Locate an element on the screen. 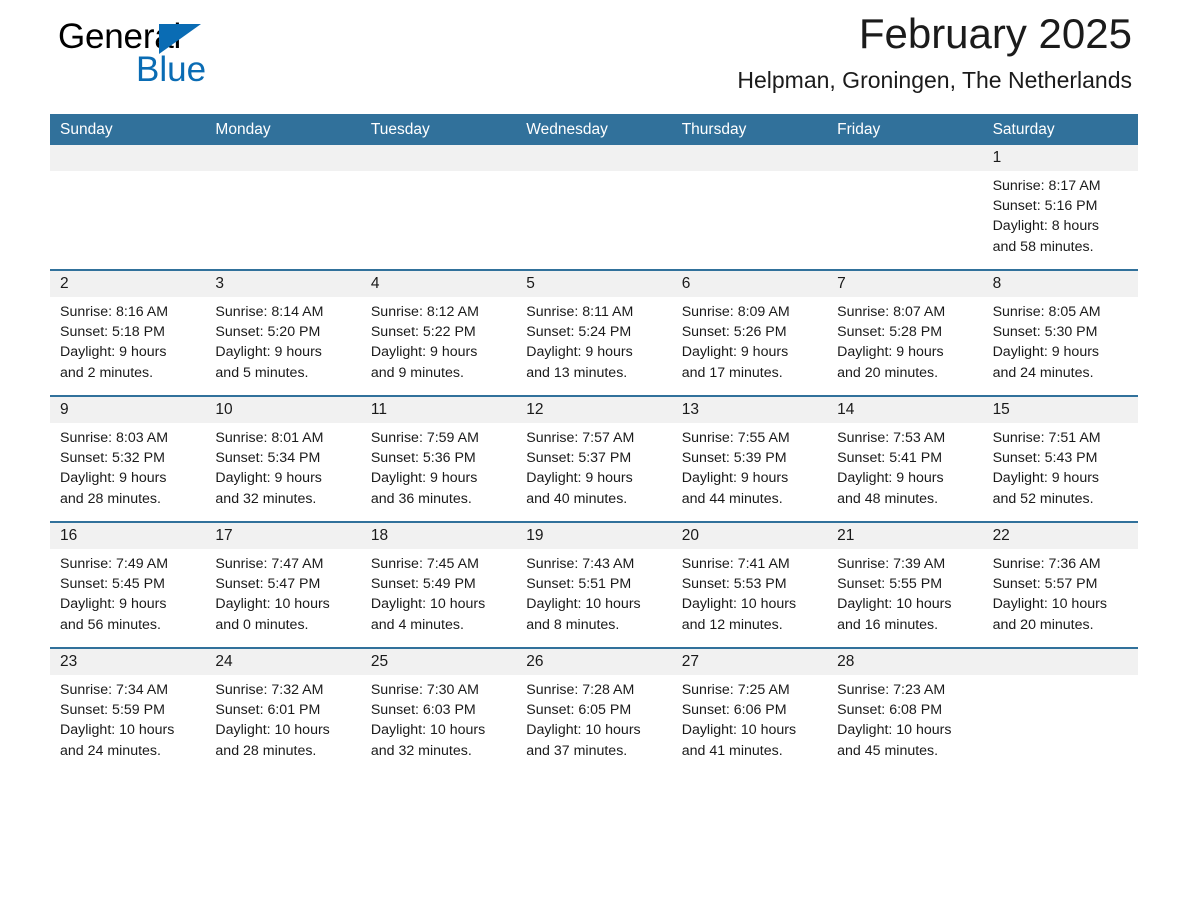  sunrise-text: Sunrise: 7:36 AM is located at coordinates (1046, 564).